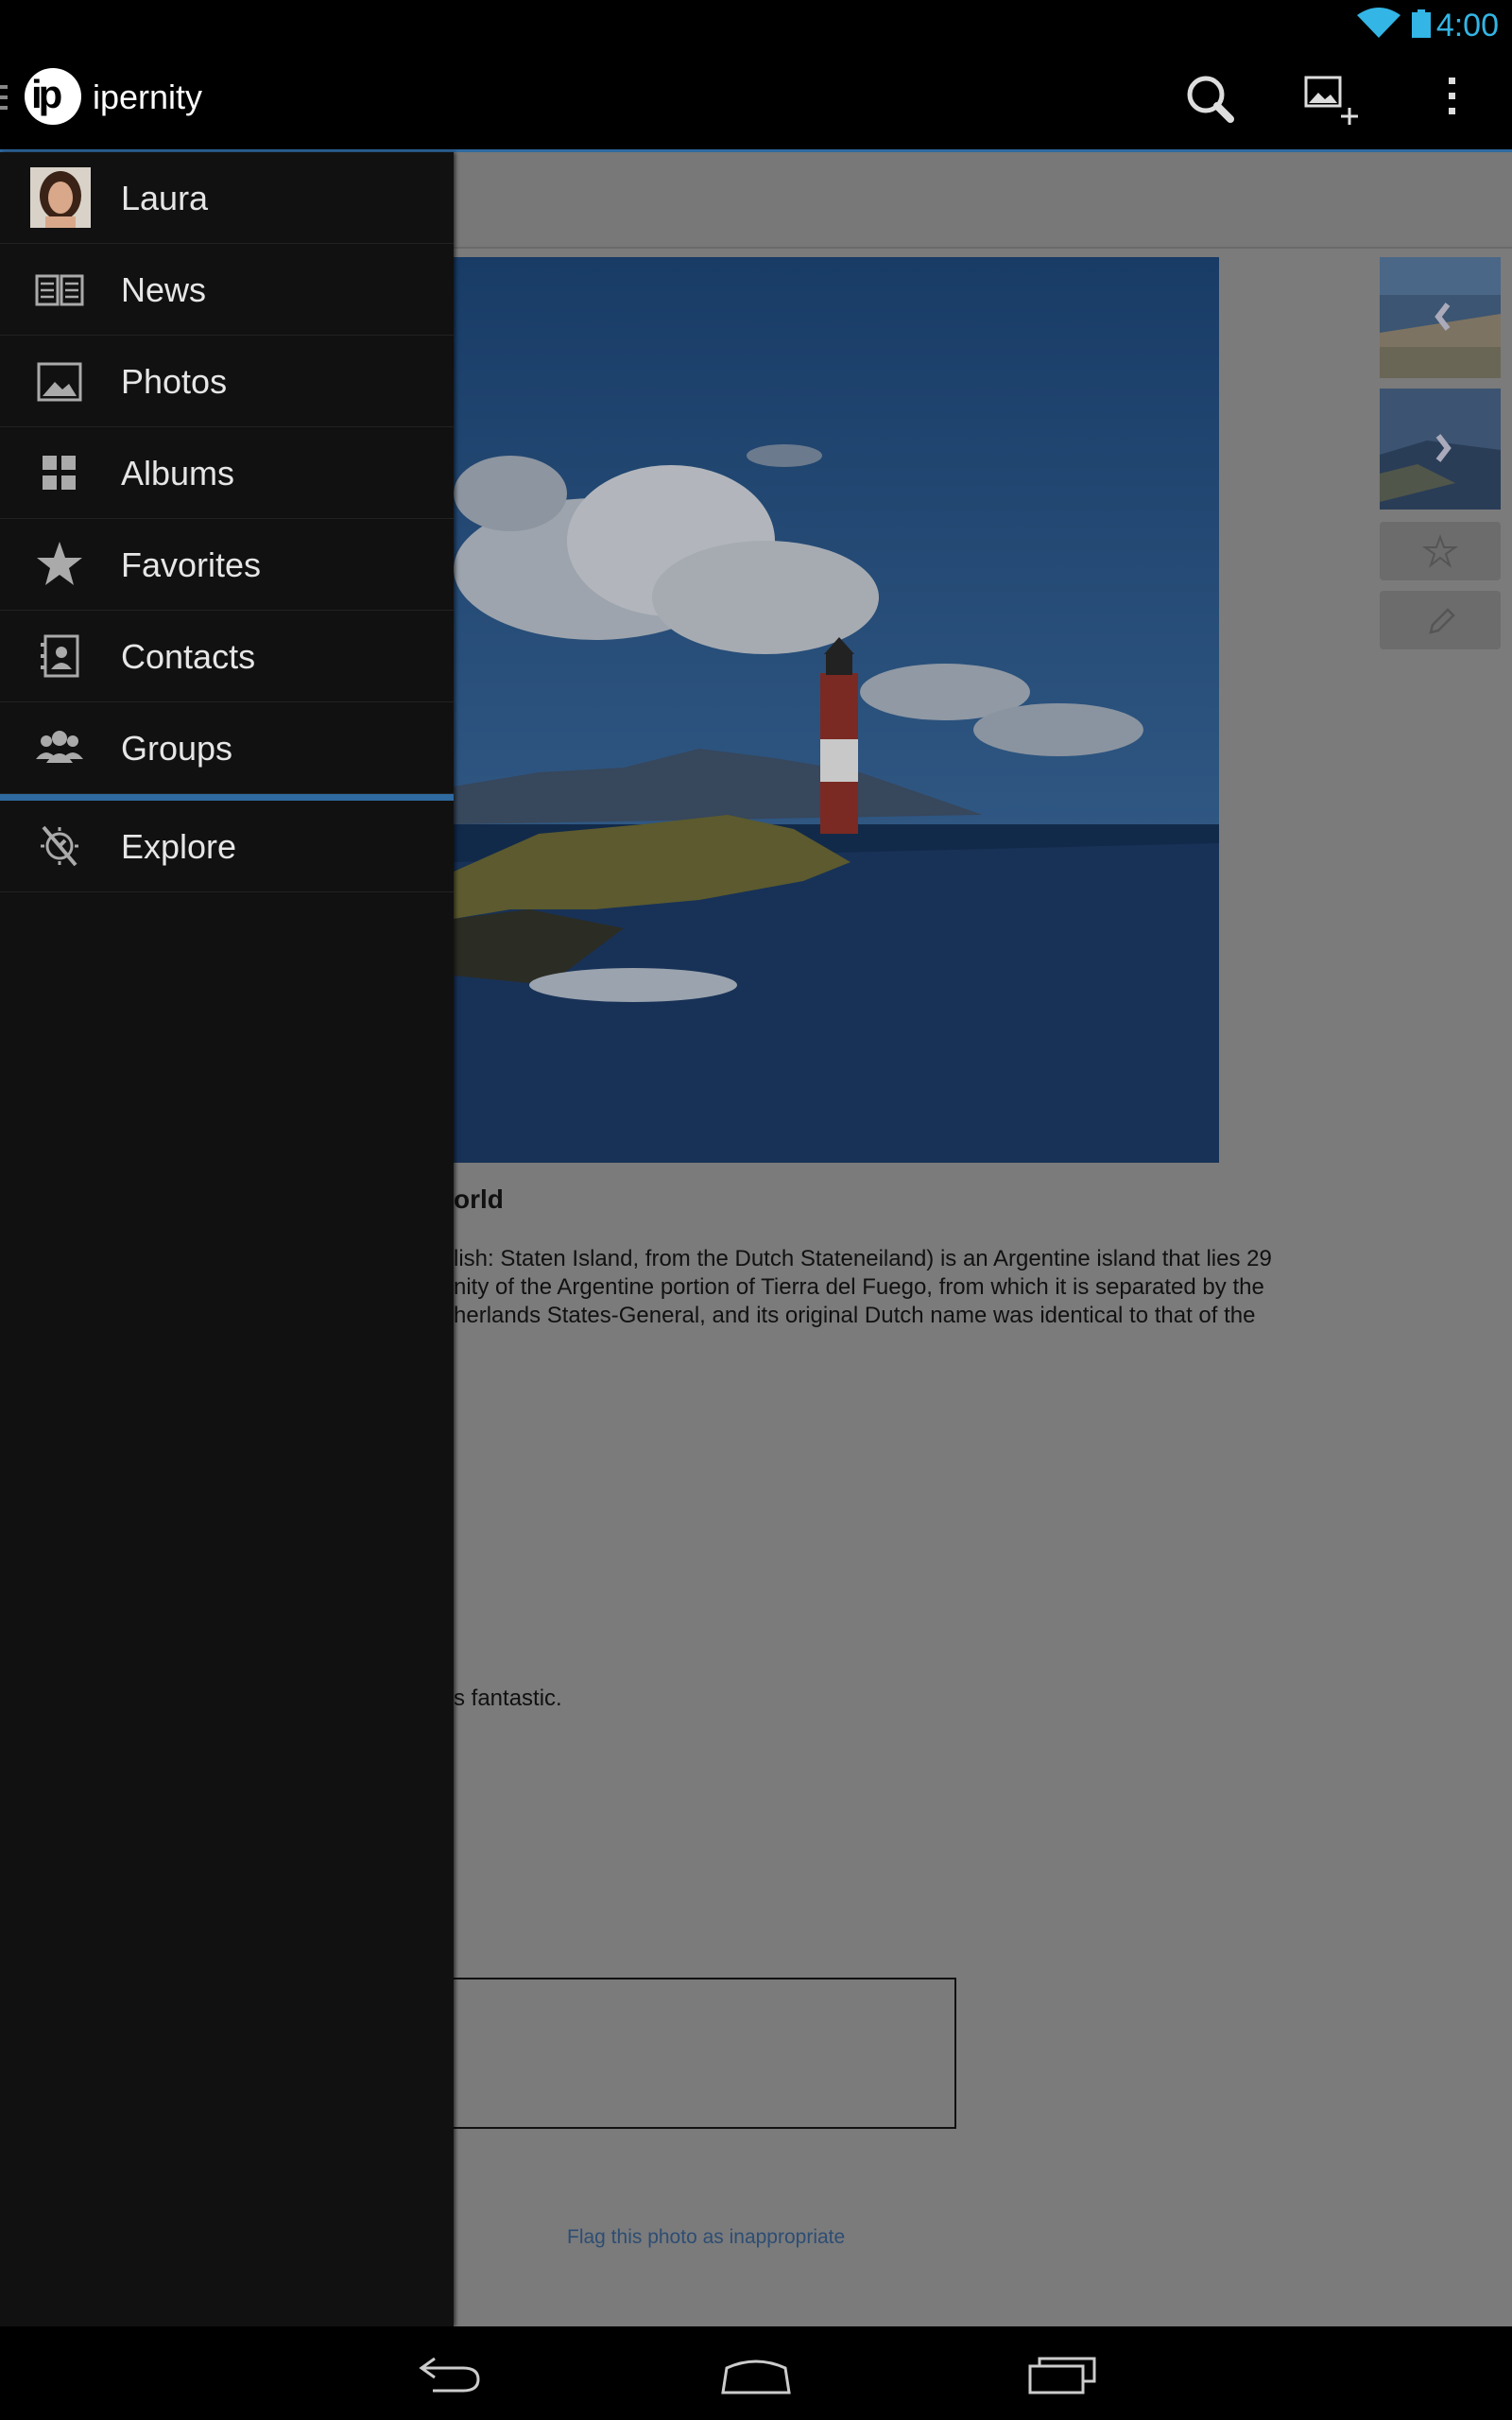  Describe the element at coordinates (756, 99) in the screenshot. I see `action-bar: ip ipernity` at that location.